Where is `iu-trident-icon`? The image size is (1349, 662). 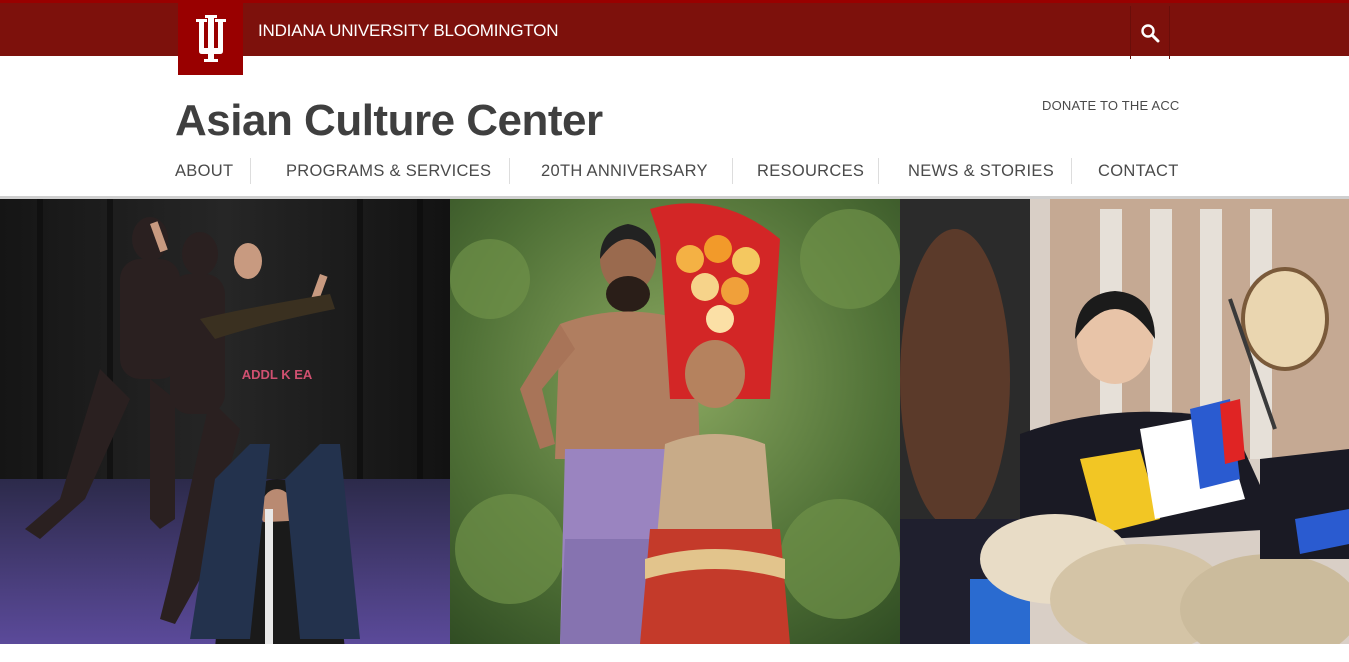 iu-trident-icon is located at coordinates (210, 38).